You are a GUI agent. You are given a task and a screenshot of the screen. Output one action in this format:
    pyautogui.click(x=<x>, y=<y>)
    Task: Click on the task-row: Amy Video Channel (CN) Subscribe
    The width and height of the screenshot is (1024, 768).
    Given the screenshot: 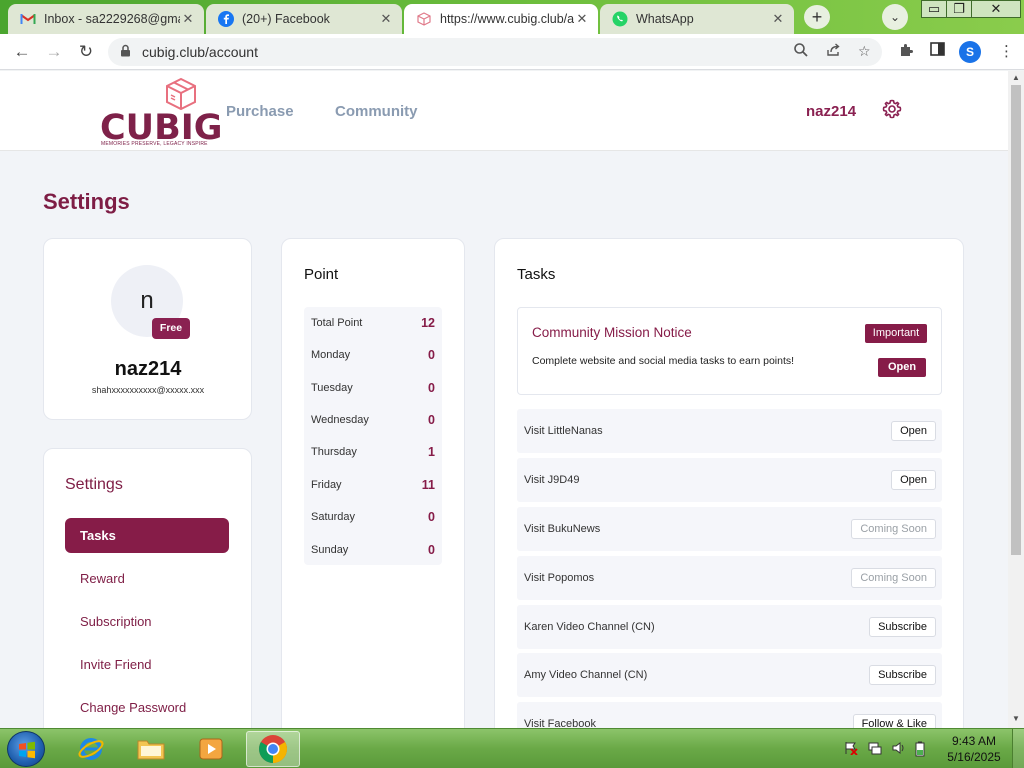 What is the action you would take?
    pyautogui.click(x=729, y=675)
    